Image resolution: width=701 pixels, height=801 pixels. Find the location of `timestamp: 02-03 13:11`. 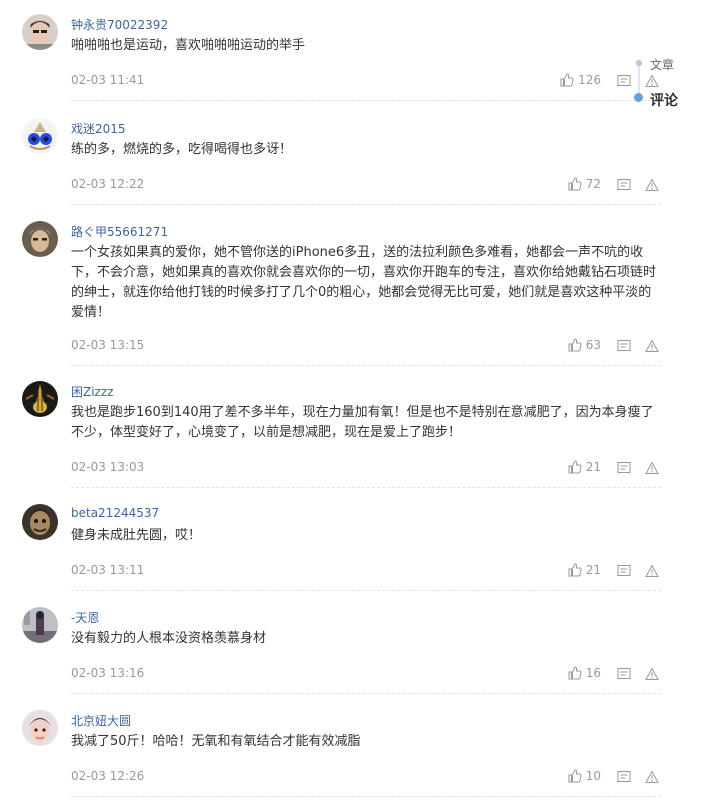

timestamp: 02-03 13:11 is located at coordinates (108, 570).